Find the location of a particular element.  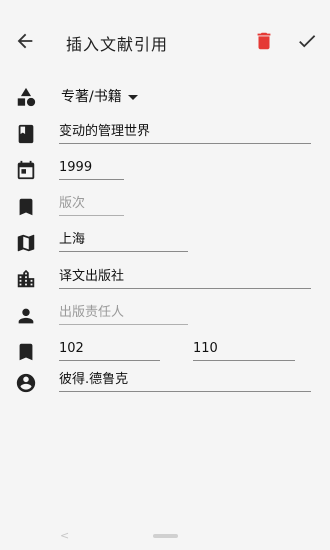

nav-home-pill is located at coordinates (165, 536).